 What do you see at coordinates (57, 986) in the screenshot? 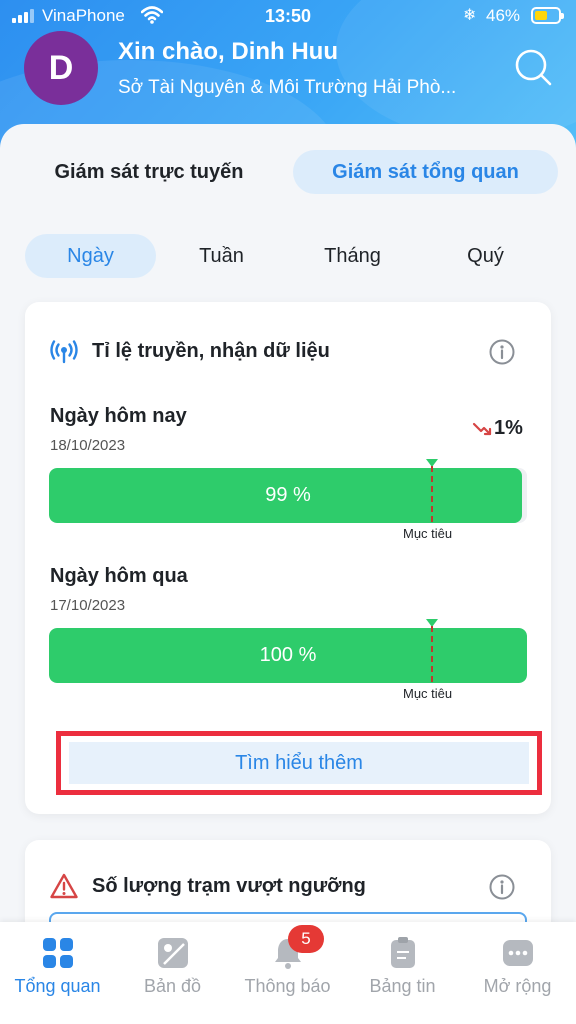
I see `tab-label: Tổng quan` at bounding box center [57, 986].